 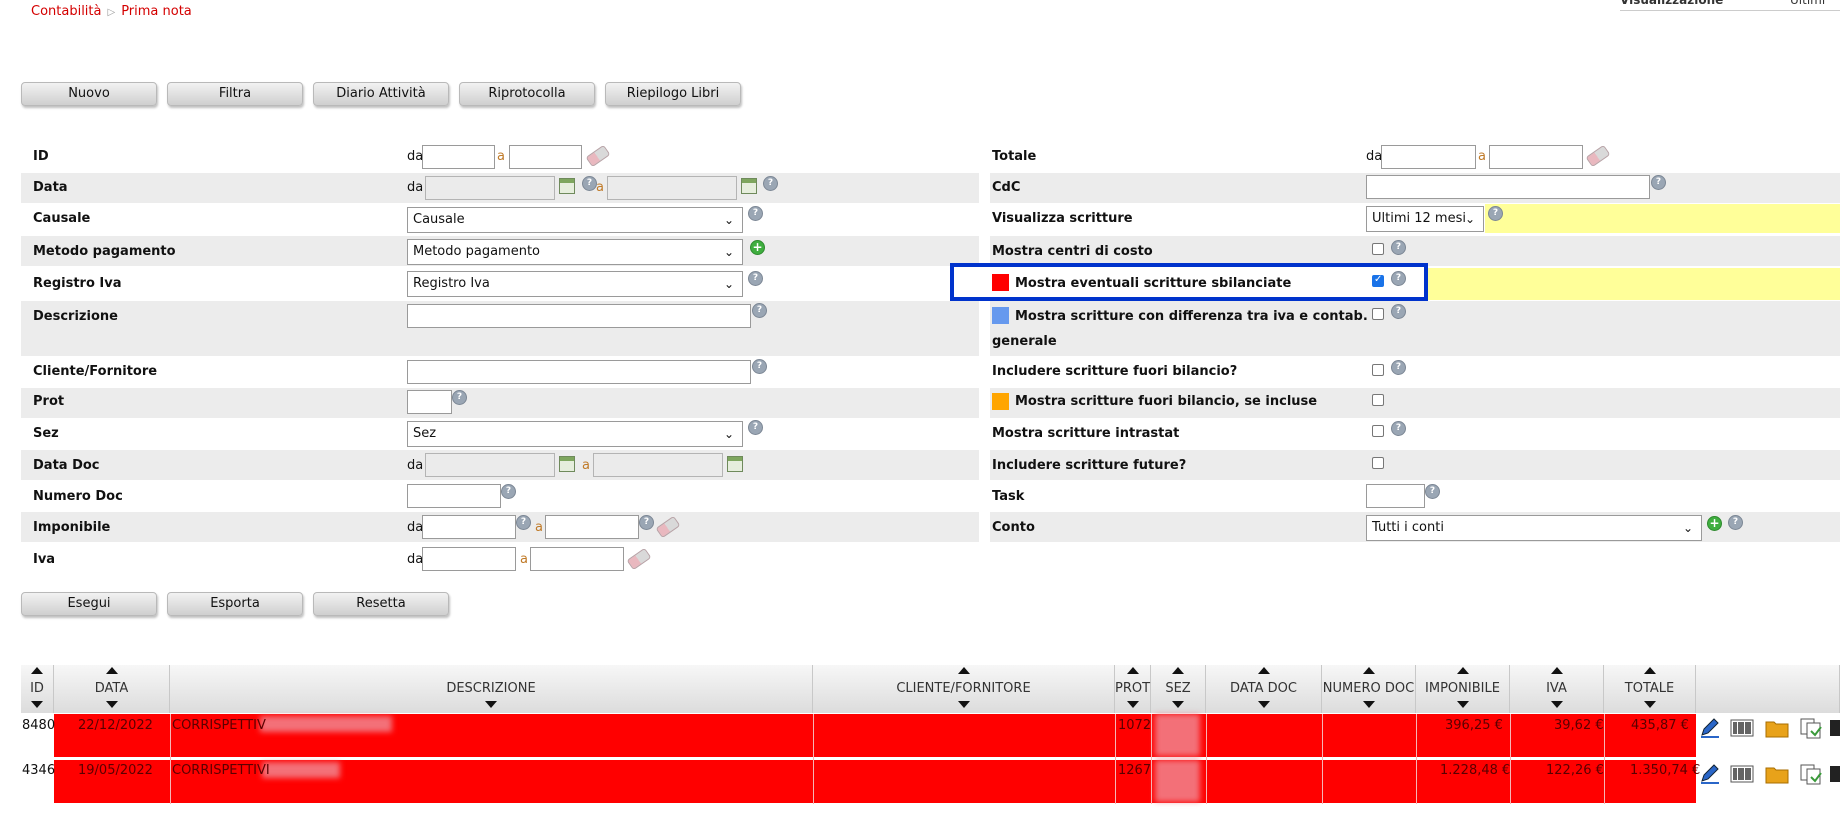 What do you see at coordinates (1369, 689) in the screenshot?
I see `column-header-numero-doc: NUMERO DOC` at bounding box center [1369, 689].